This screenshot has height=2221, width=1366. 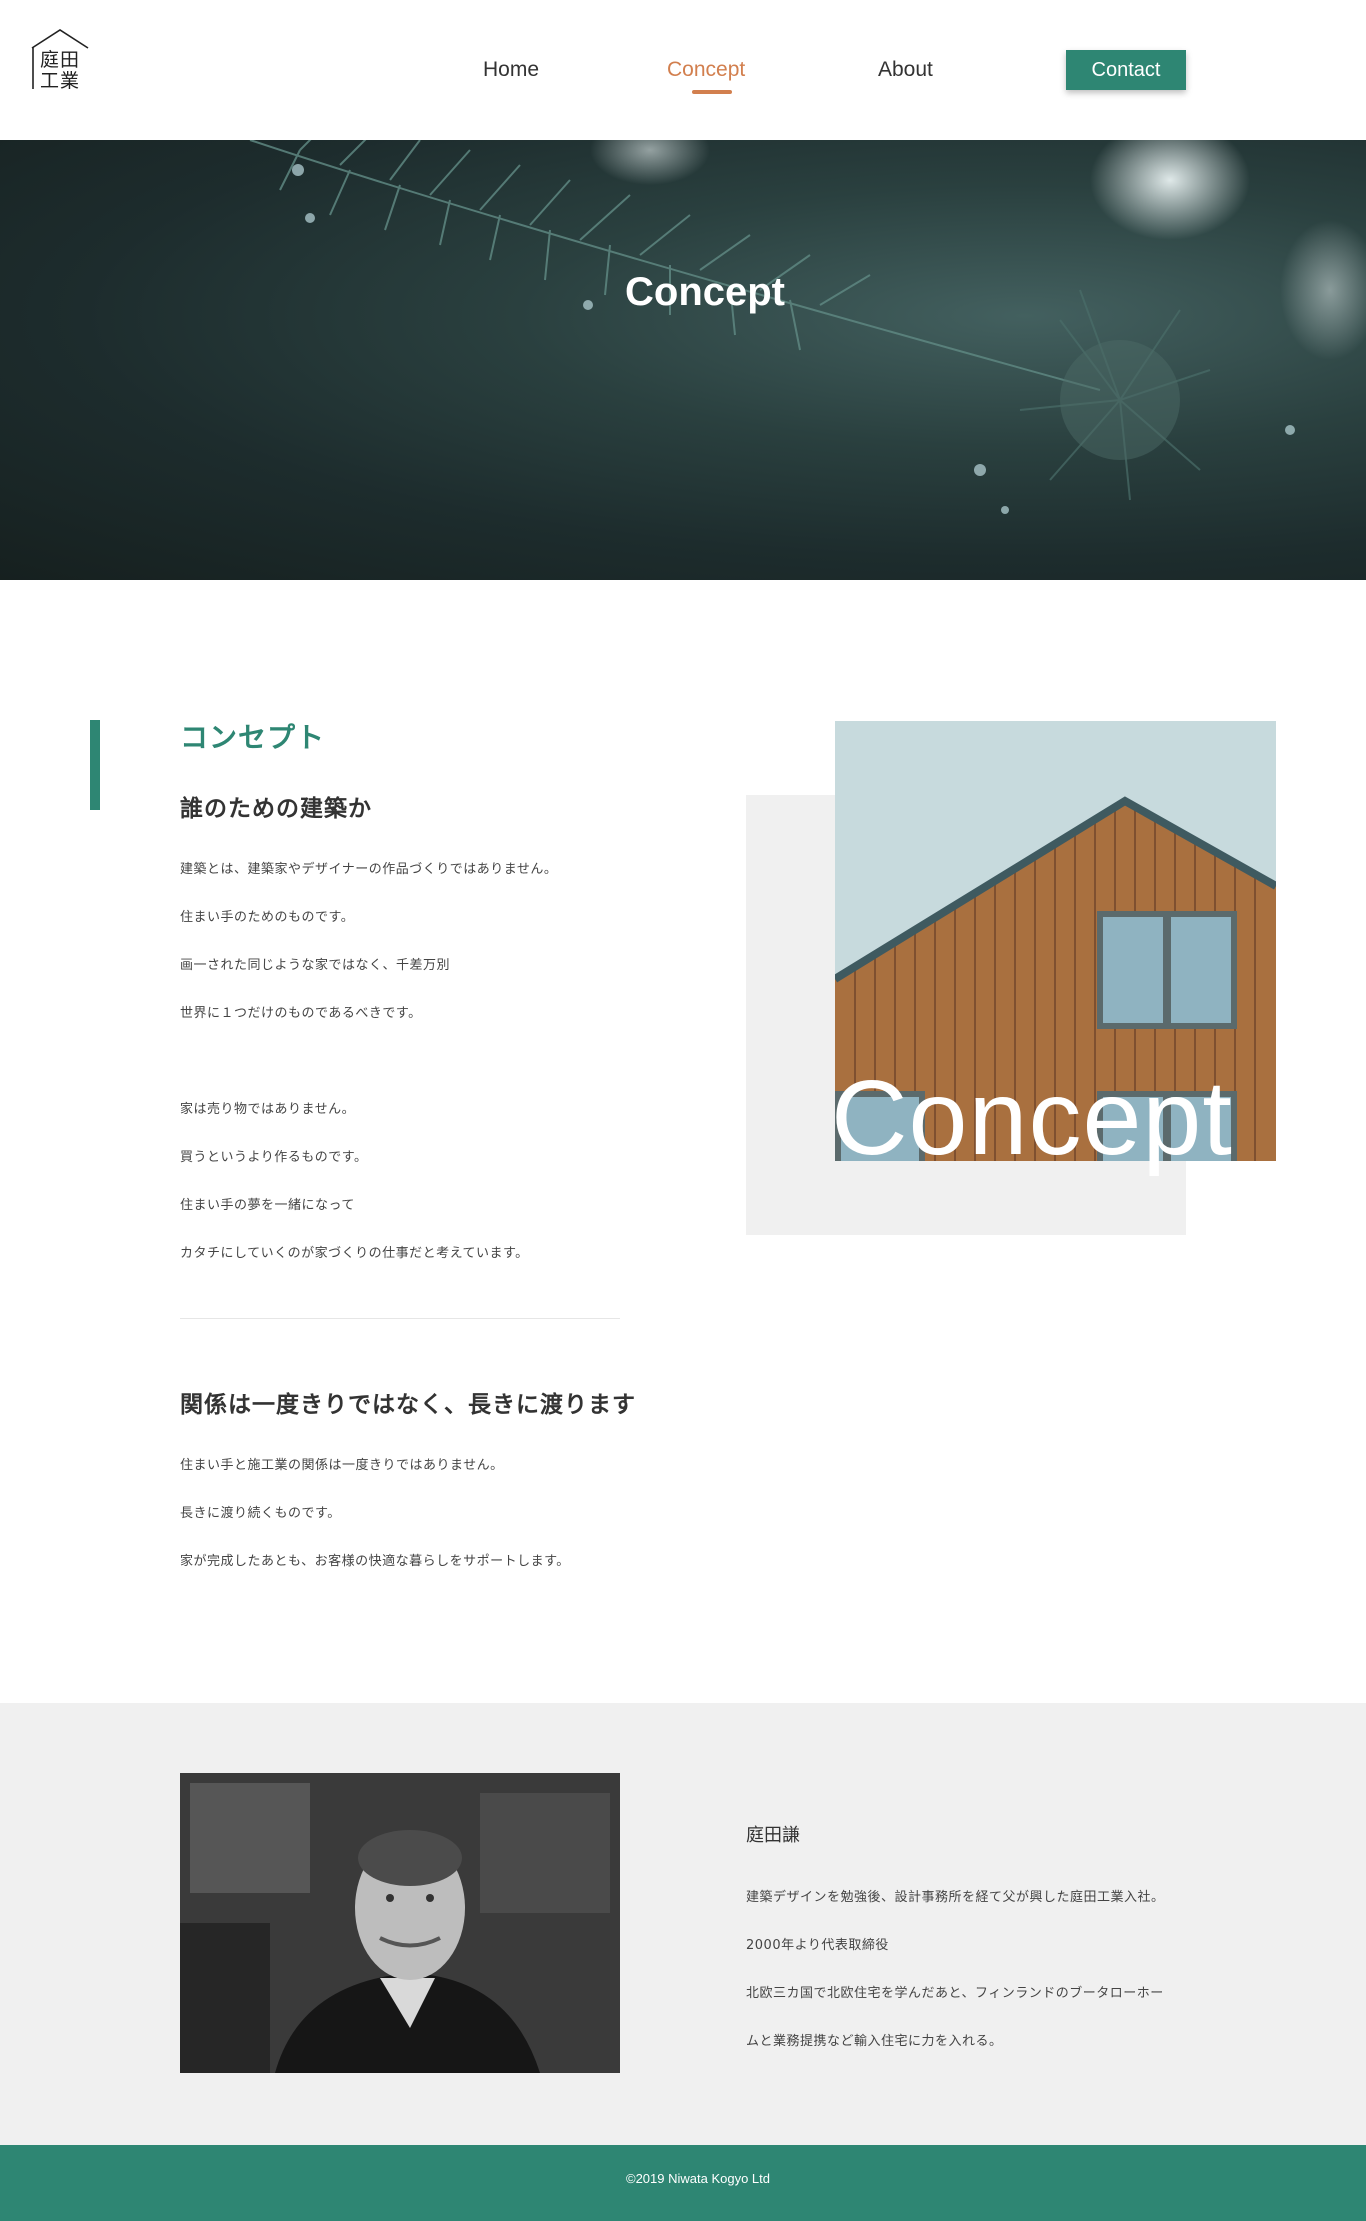 What do you see at coordinates (267, 1205) in the screenshot?
I see `paragraph-line: 住まい手の夢を一緒になって` at bounding box center [267, 1205].